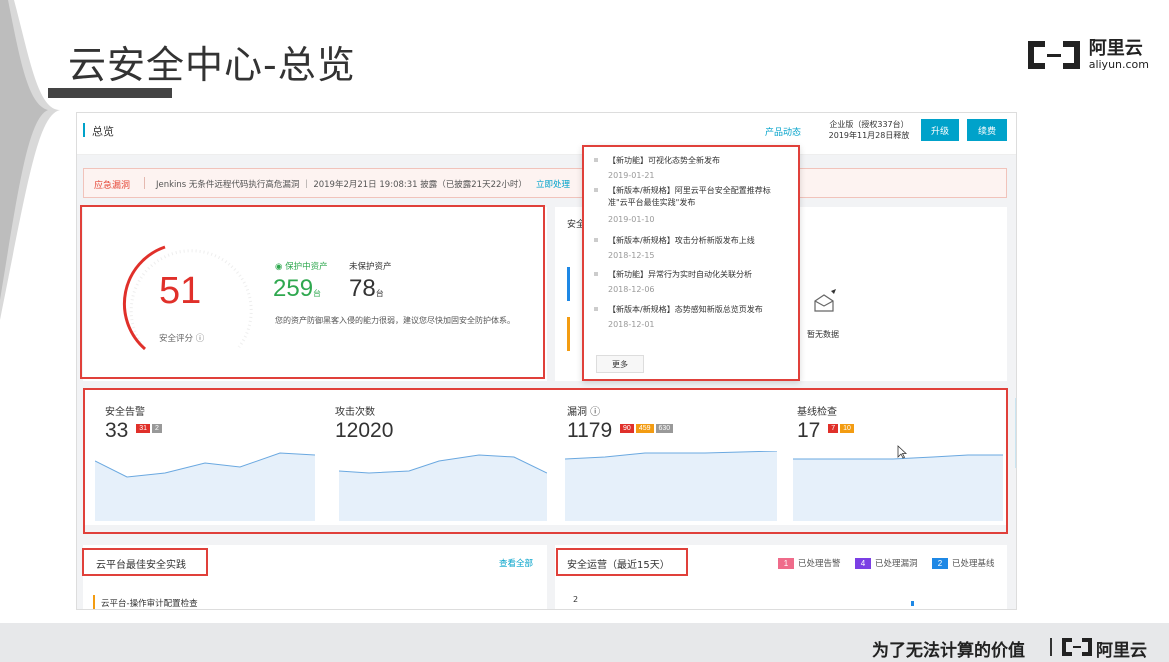  I want to click on empty-data-icon, so click(825, 300).